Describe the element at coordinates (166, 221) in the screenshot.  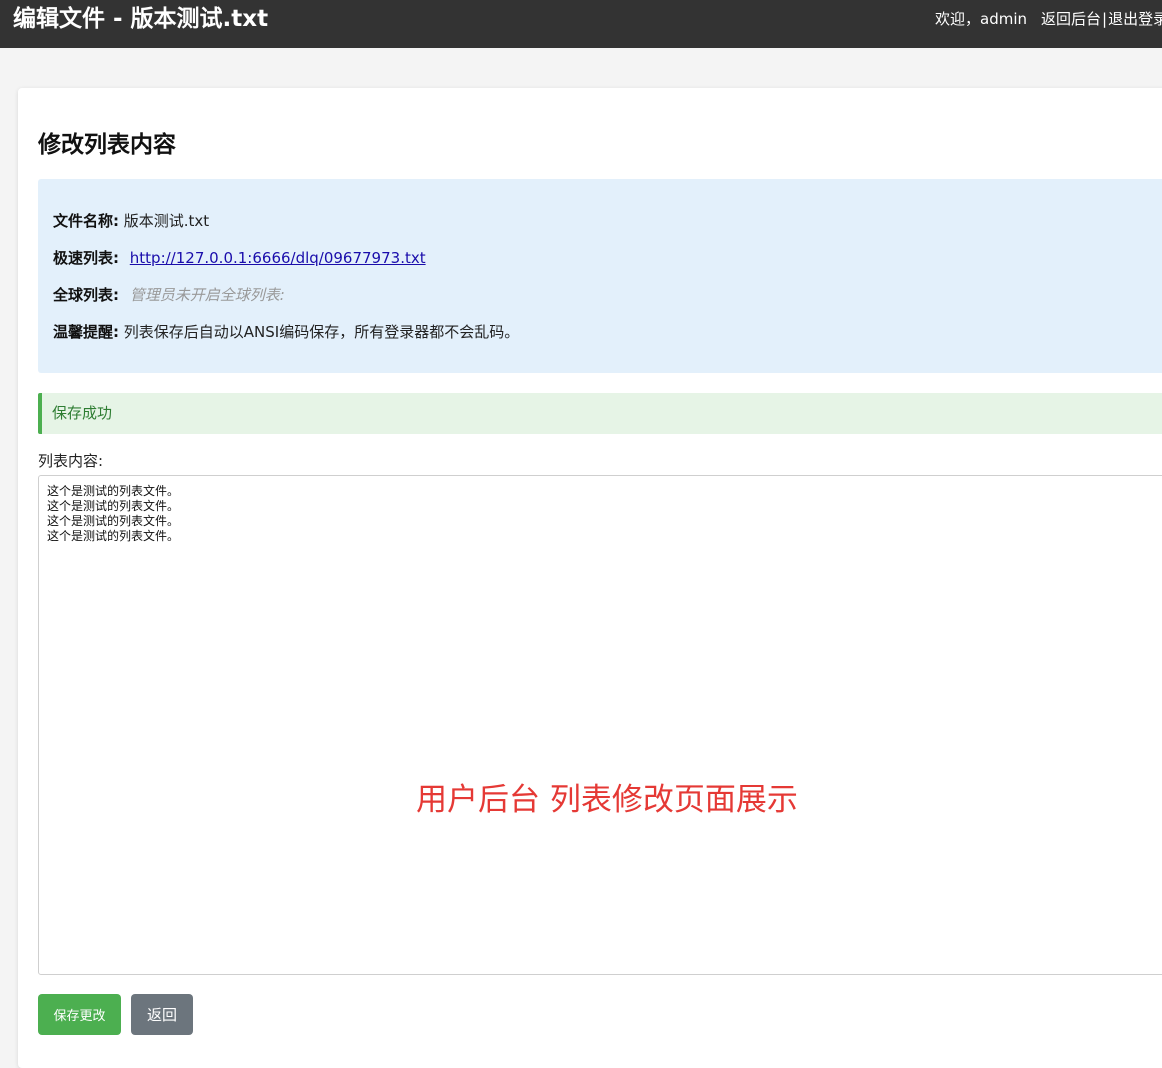
I see `file-name-value: 版本测试.txt` at that location.